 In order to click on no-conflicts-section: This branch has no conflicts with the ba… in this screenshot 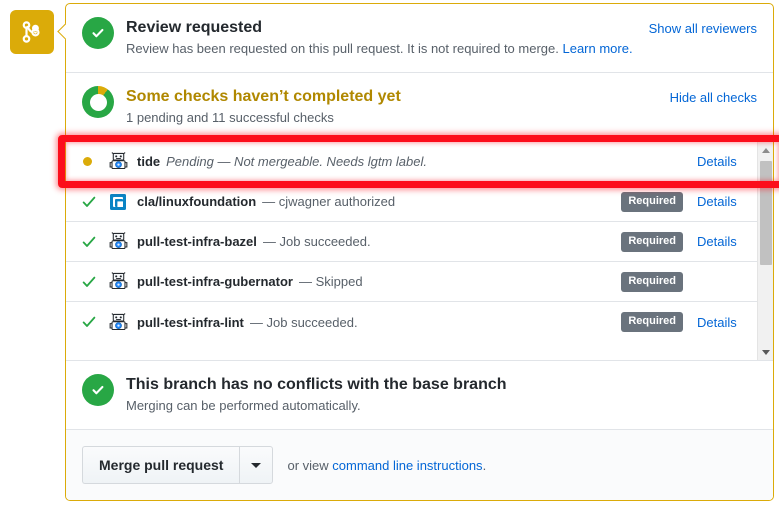, I will do `click(419, 394)`.